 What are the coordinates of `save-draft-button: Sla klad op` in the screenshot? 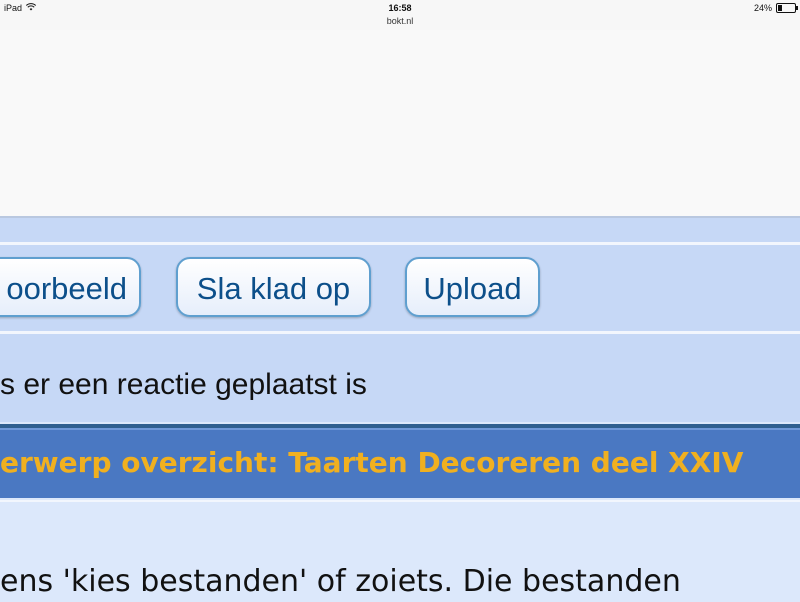 It's located at (273, 287).